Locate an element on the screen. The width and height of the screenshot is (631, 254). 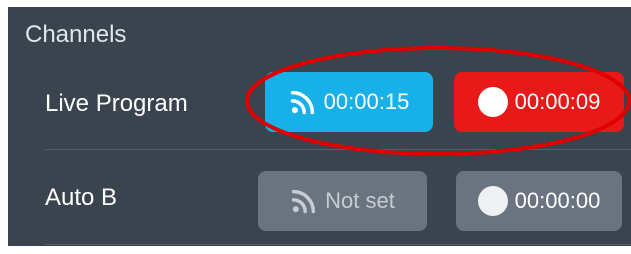
channels-title: Channels is located at coordinates (76, 34).